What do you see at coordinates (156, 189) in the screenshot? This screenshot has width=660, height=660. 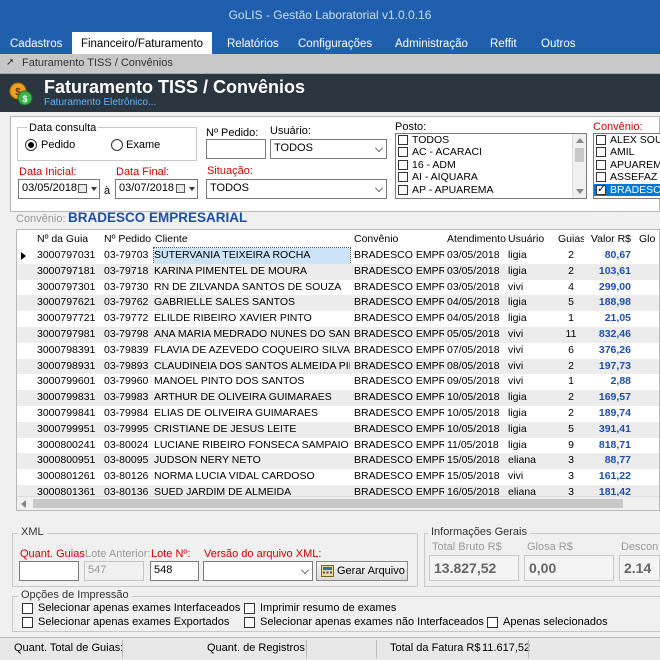 I see `data-final-input: 03/07/2018` at bounding box center [156, 189].